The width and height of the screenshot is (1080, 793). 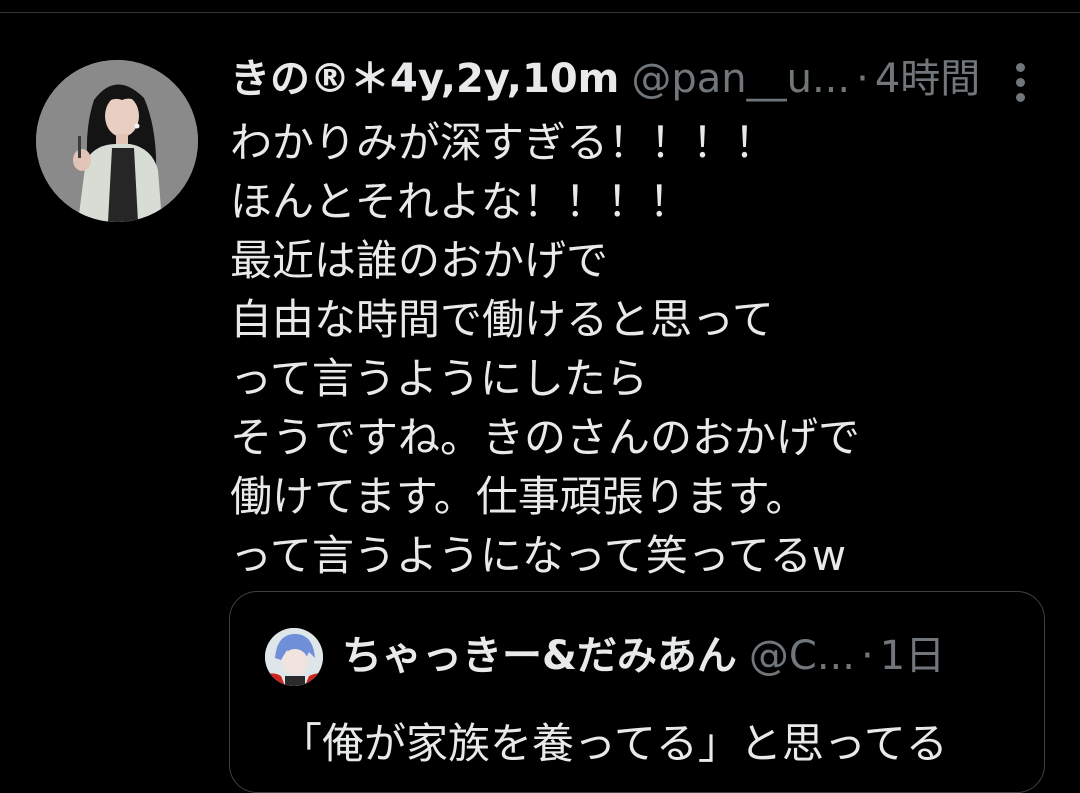 I want to click on display-name: きの®＊4y,2y,10m, so click(x=424, y=79).